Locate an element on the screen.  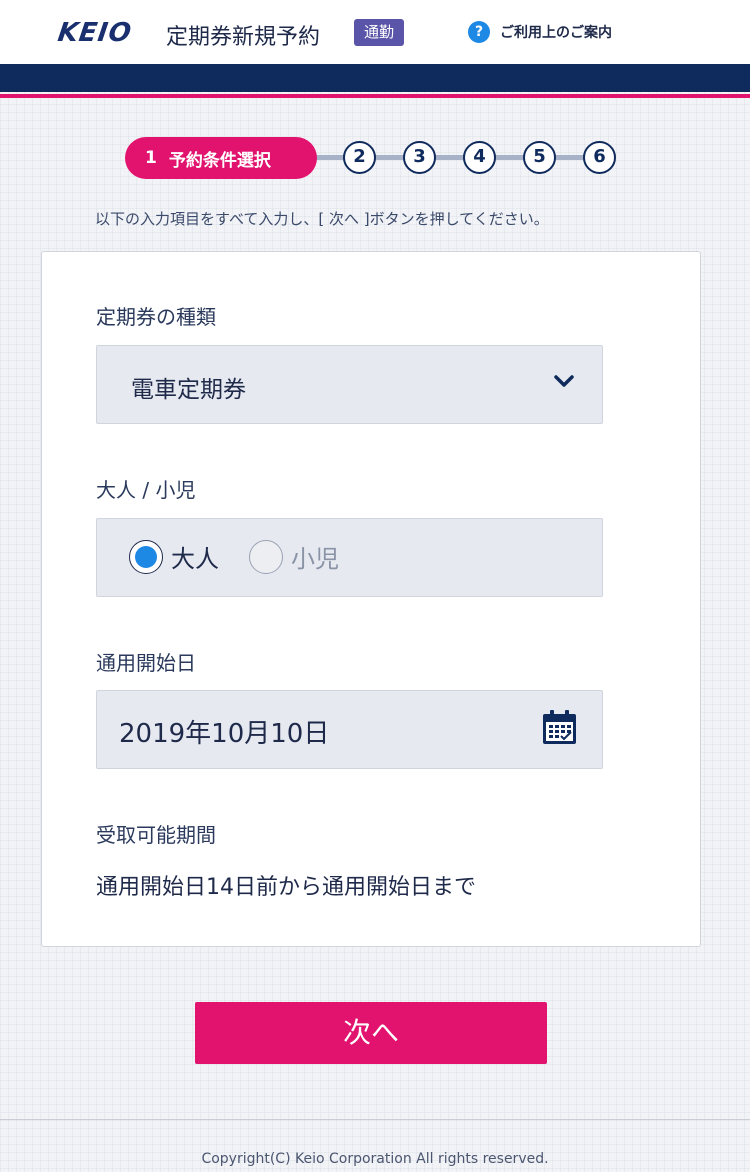
step-1-active: 1 予約条件選択 is located at coordinates (221, 158).